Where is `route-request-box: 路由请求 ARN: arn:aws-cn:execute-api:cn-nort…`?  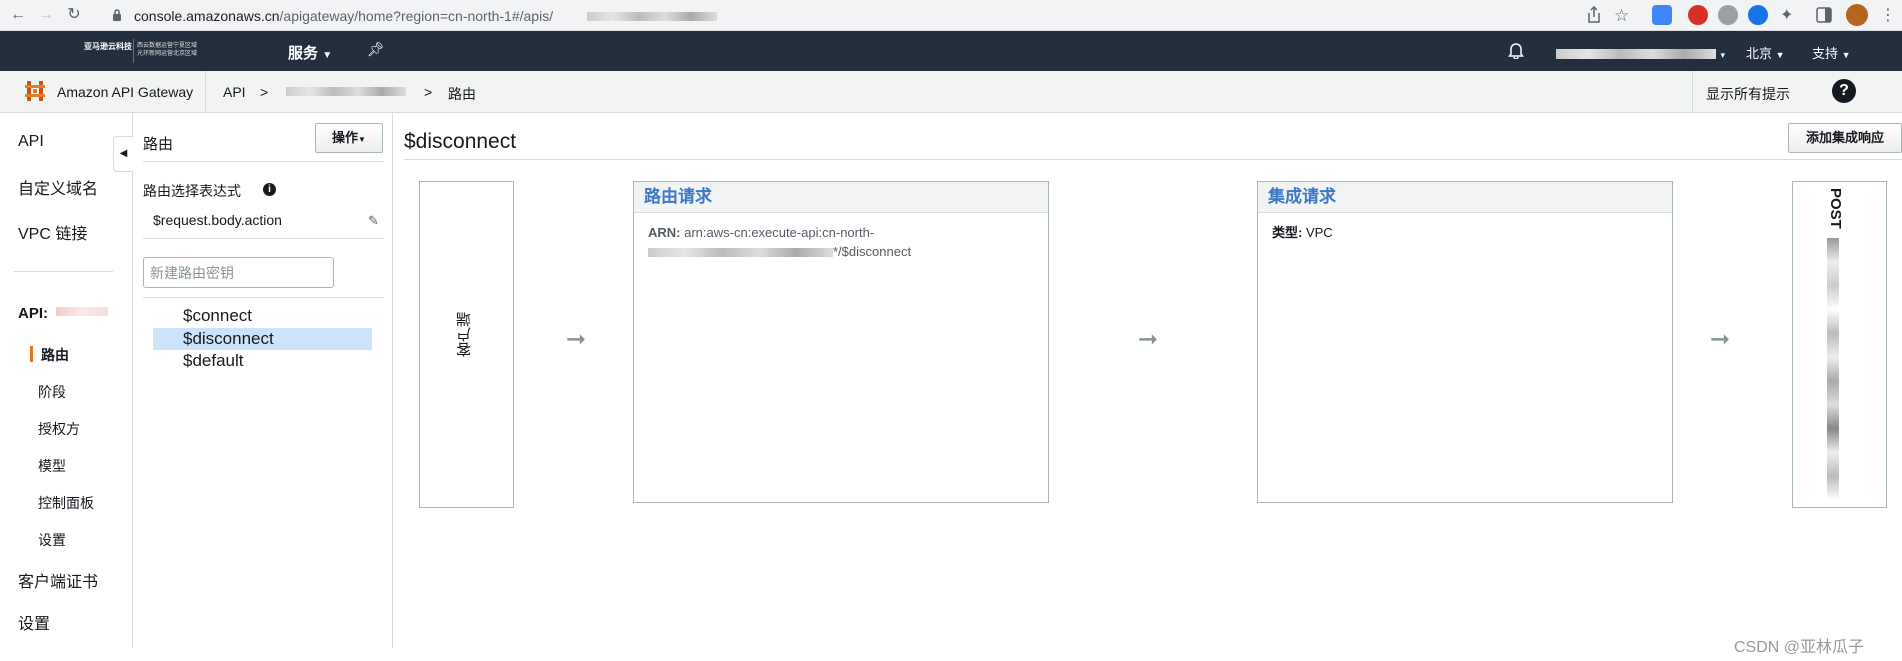 route-request-box: 路由请求 ARN: arn:aws-cn:execute-api:cn-nort… is located at coordinates (841, 342).